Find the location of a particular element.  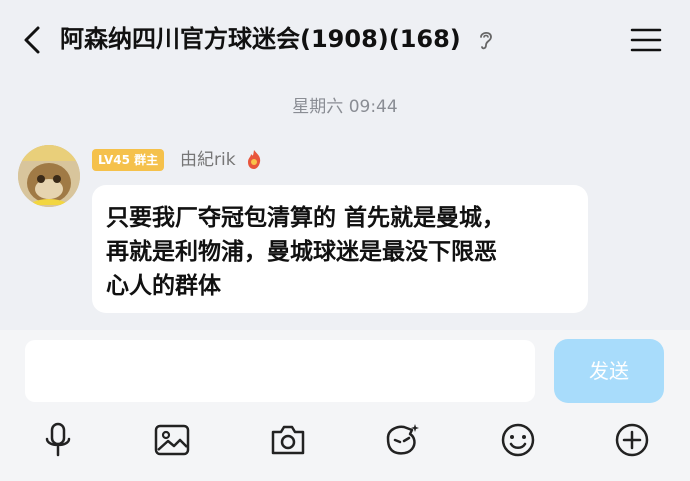

plus-icon is located at coordinates (632, 440).